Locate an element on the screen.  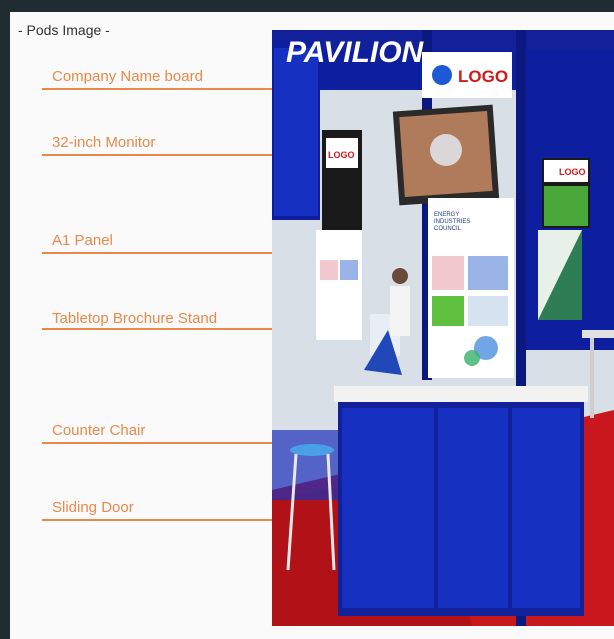
pavilion-sign-text: PAVILION is located at coordinates (355, 52).